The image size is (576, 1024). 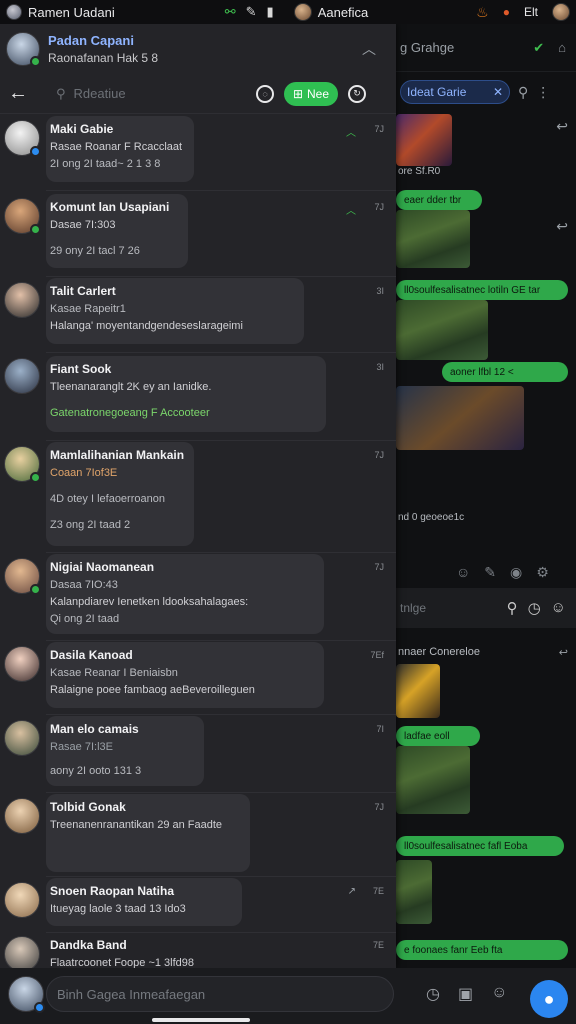 I want to click on chat-time: 7Ef, so click(x=377, y=655).